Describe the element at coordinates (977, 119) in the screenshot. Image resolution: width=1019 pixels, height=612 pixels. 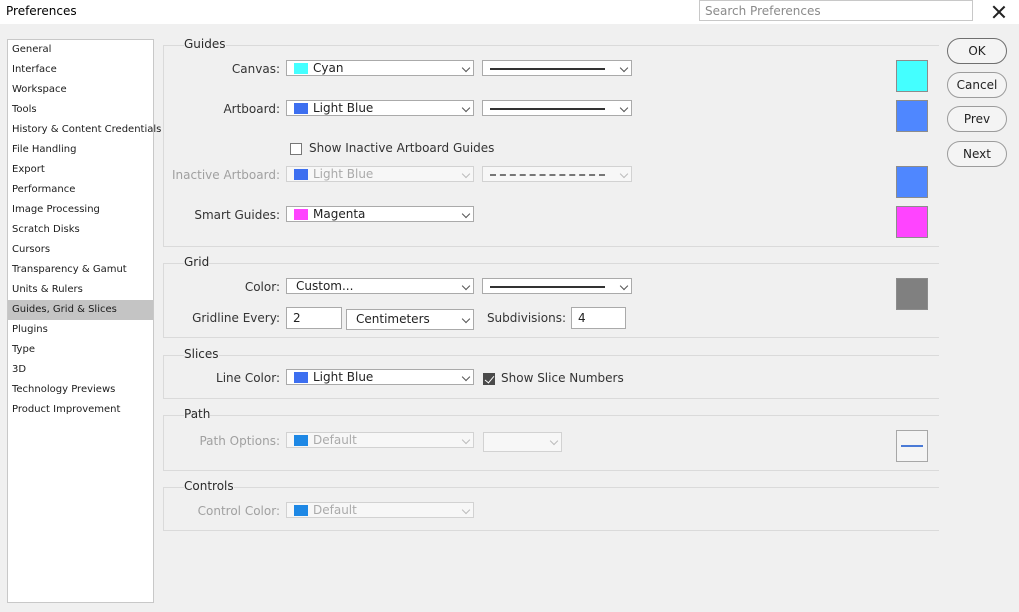
I see `prev-button: Prev` at that location.